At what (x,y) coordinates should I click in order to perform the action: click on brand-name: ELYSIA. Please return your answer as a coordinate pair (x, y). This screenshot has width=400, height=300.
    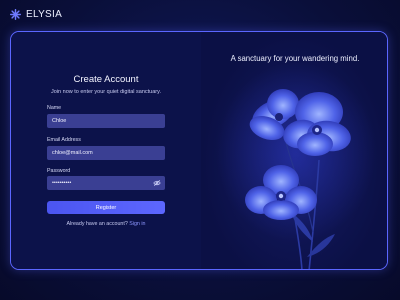
    Looking at the image, I should click on (44, 14).